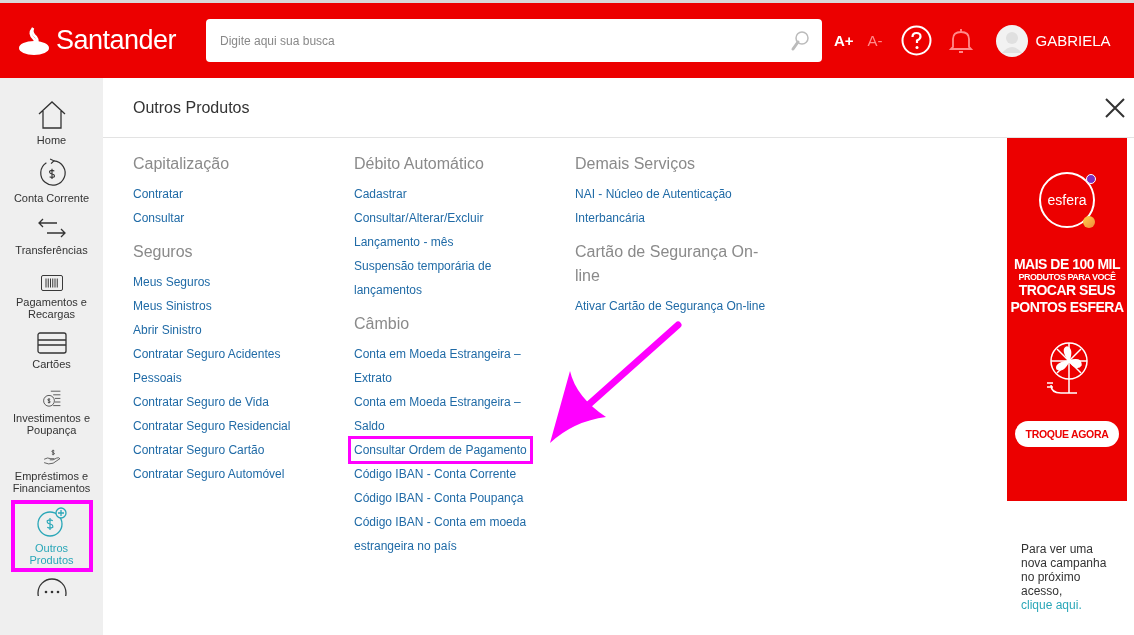  Describe the element at coordinates (158, 194) in the screenshot. I see `menu-link: Contratar` at that location.